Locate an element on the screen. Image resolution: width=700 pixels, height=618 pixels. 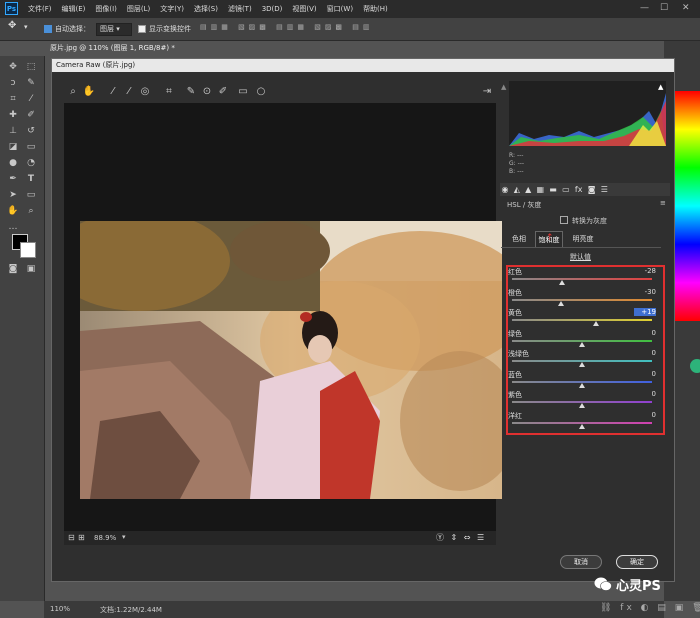
panel-menu-icon: ≡ is located at coordinates (663, 203).